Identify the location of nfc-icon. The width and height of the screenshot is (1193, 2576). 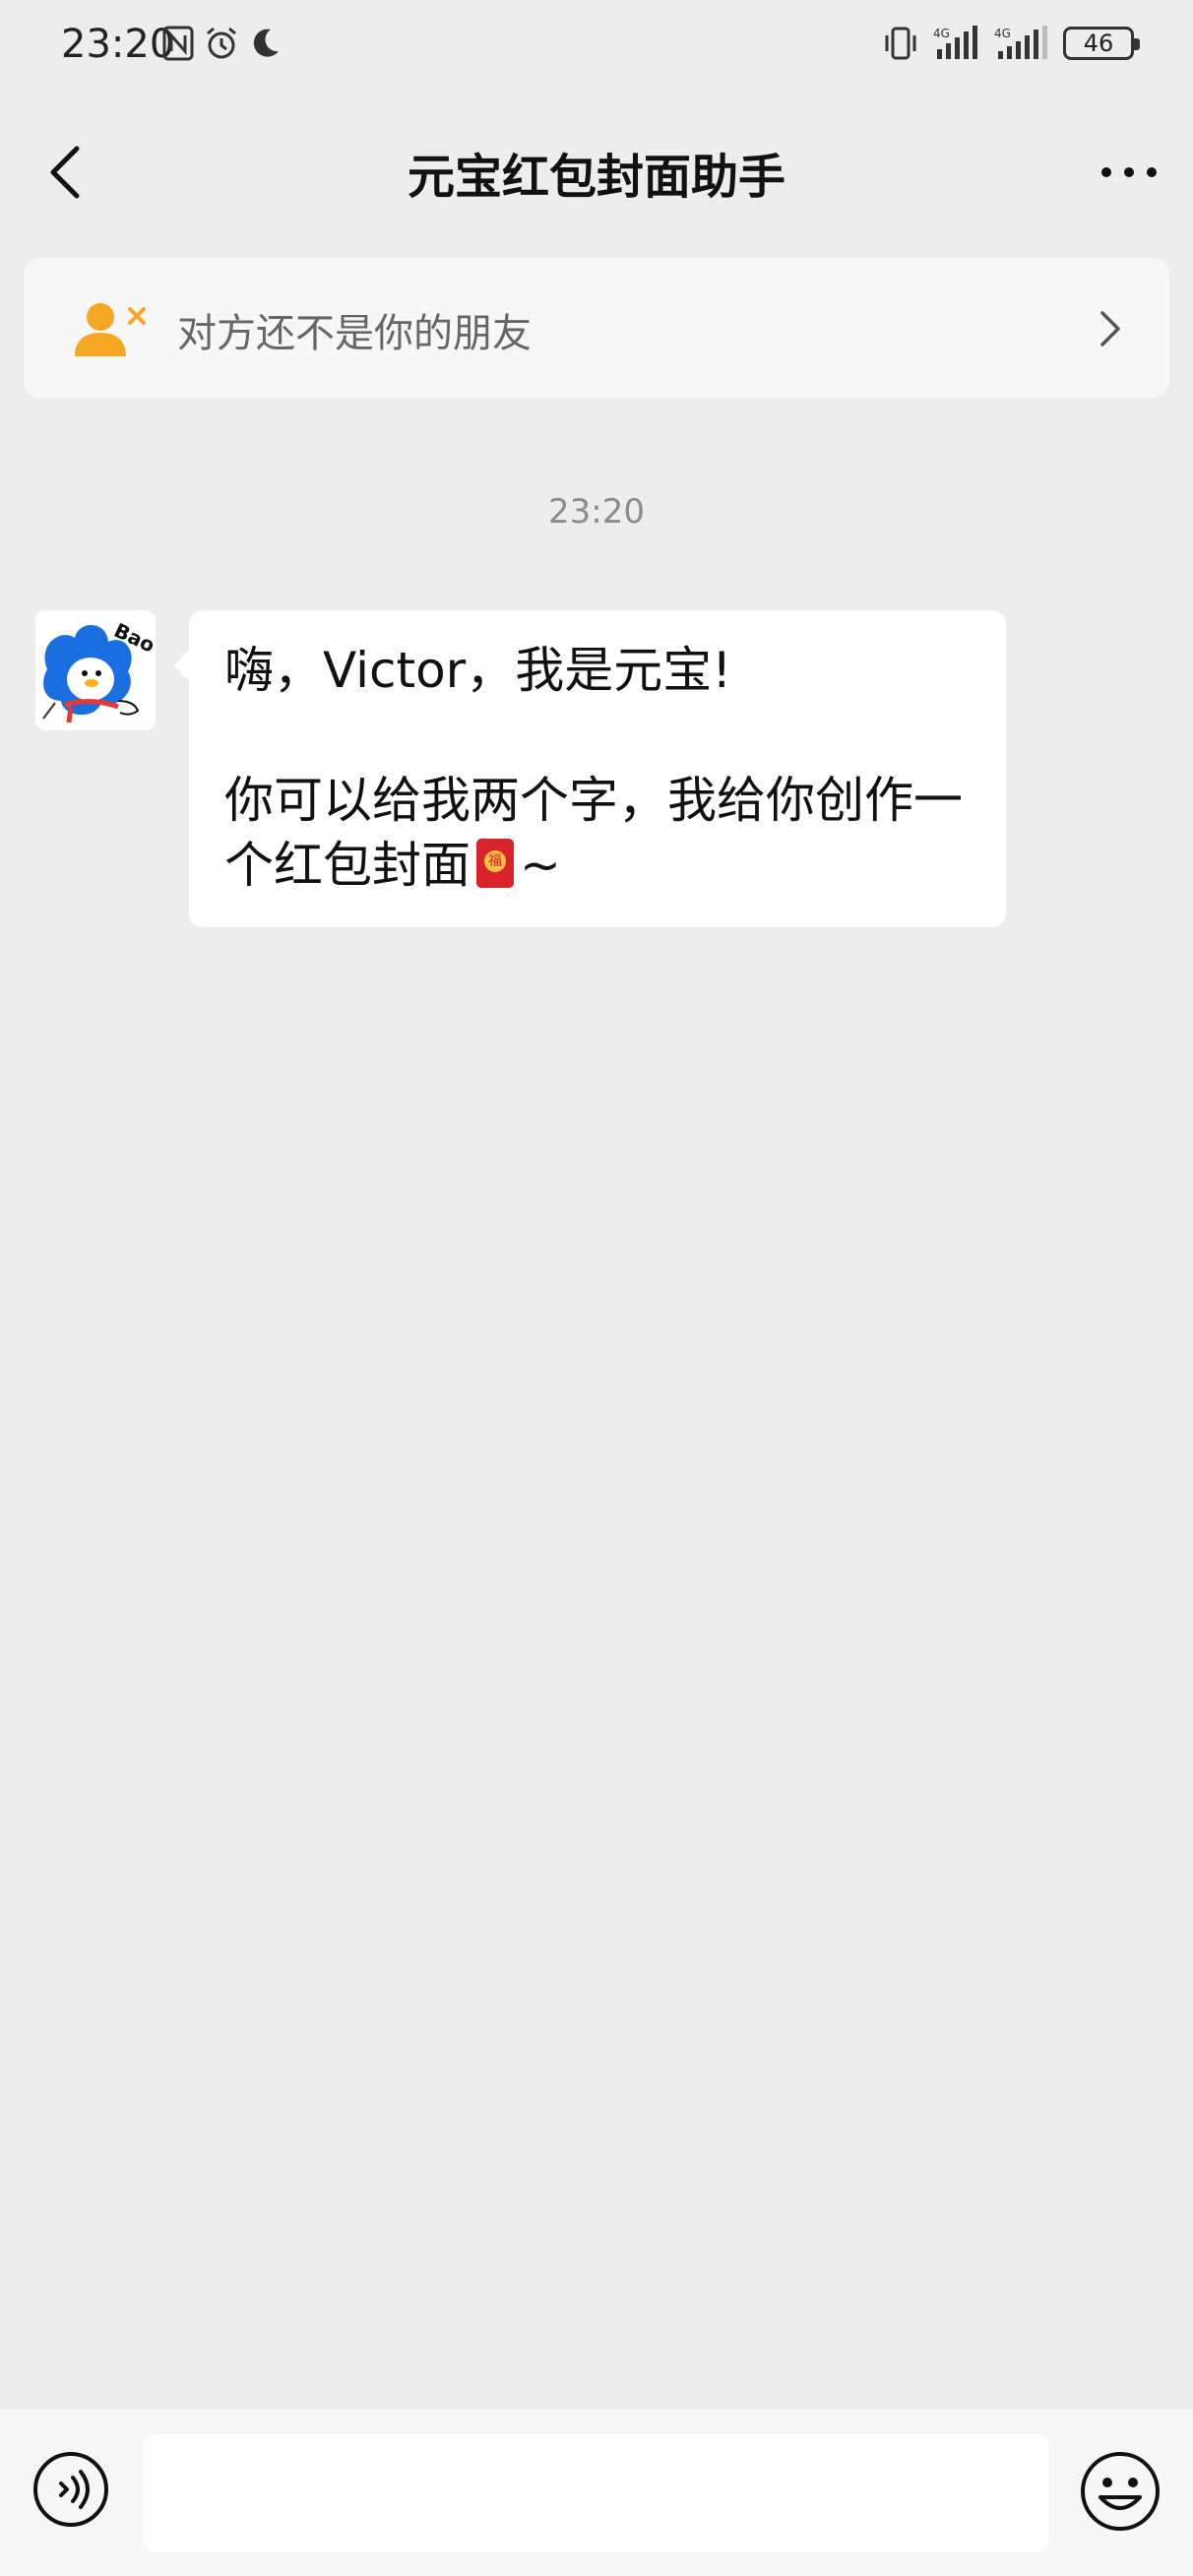
(178, 43).